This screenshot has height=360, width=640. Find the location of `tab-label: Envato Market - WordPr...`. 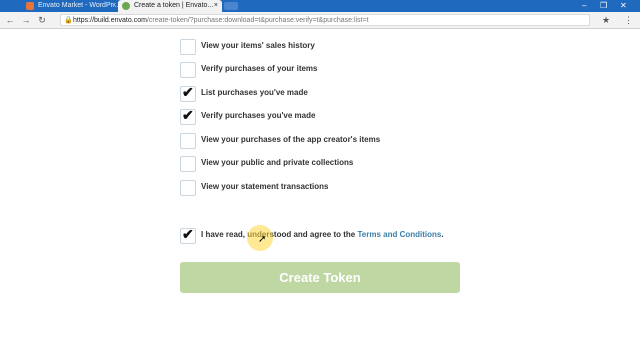

tab-label: Envato Market - WordPr... is located at coordinates (78, 5).